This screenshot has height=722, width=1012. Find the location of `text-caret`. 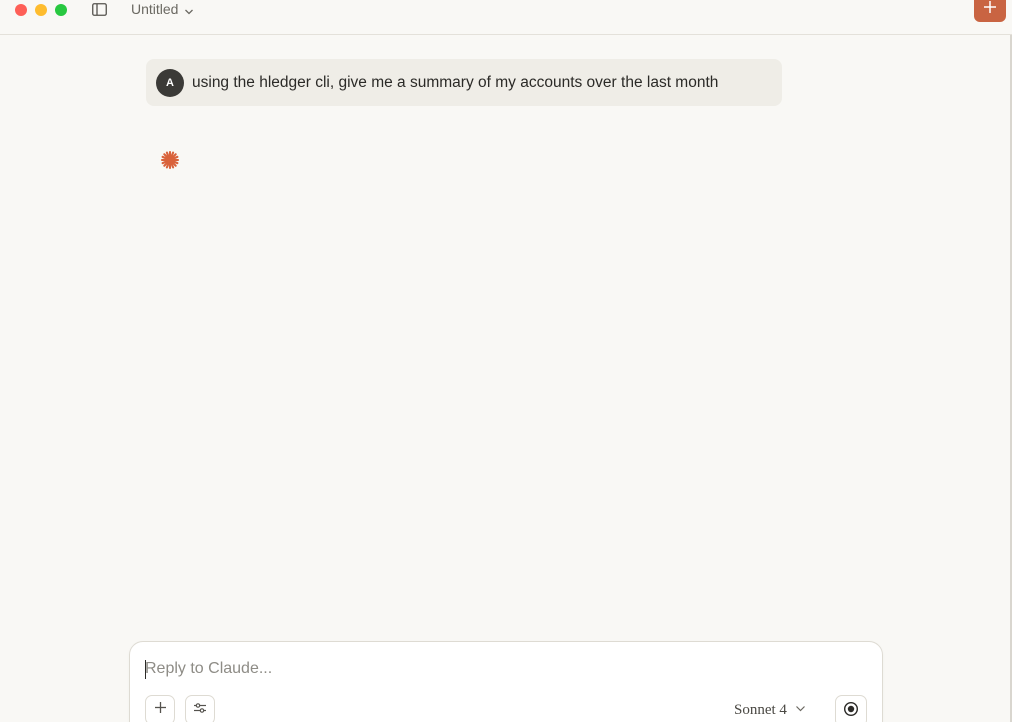

text-caret is located at coordinates (145, 669).